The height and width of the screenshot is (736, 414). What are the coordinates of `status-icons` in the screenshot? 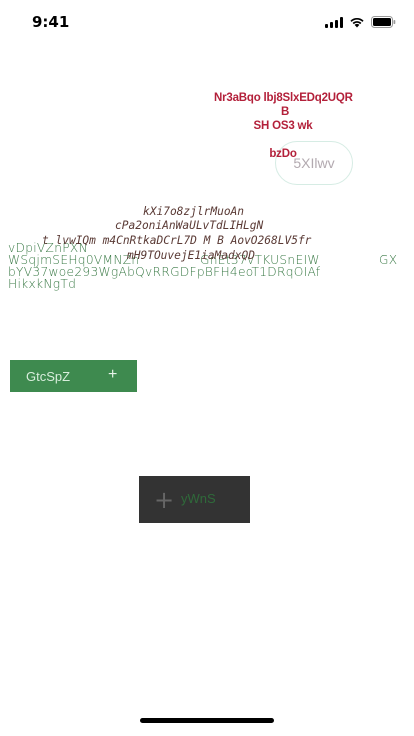 It's located at (360, 22).